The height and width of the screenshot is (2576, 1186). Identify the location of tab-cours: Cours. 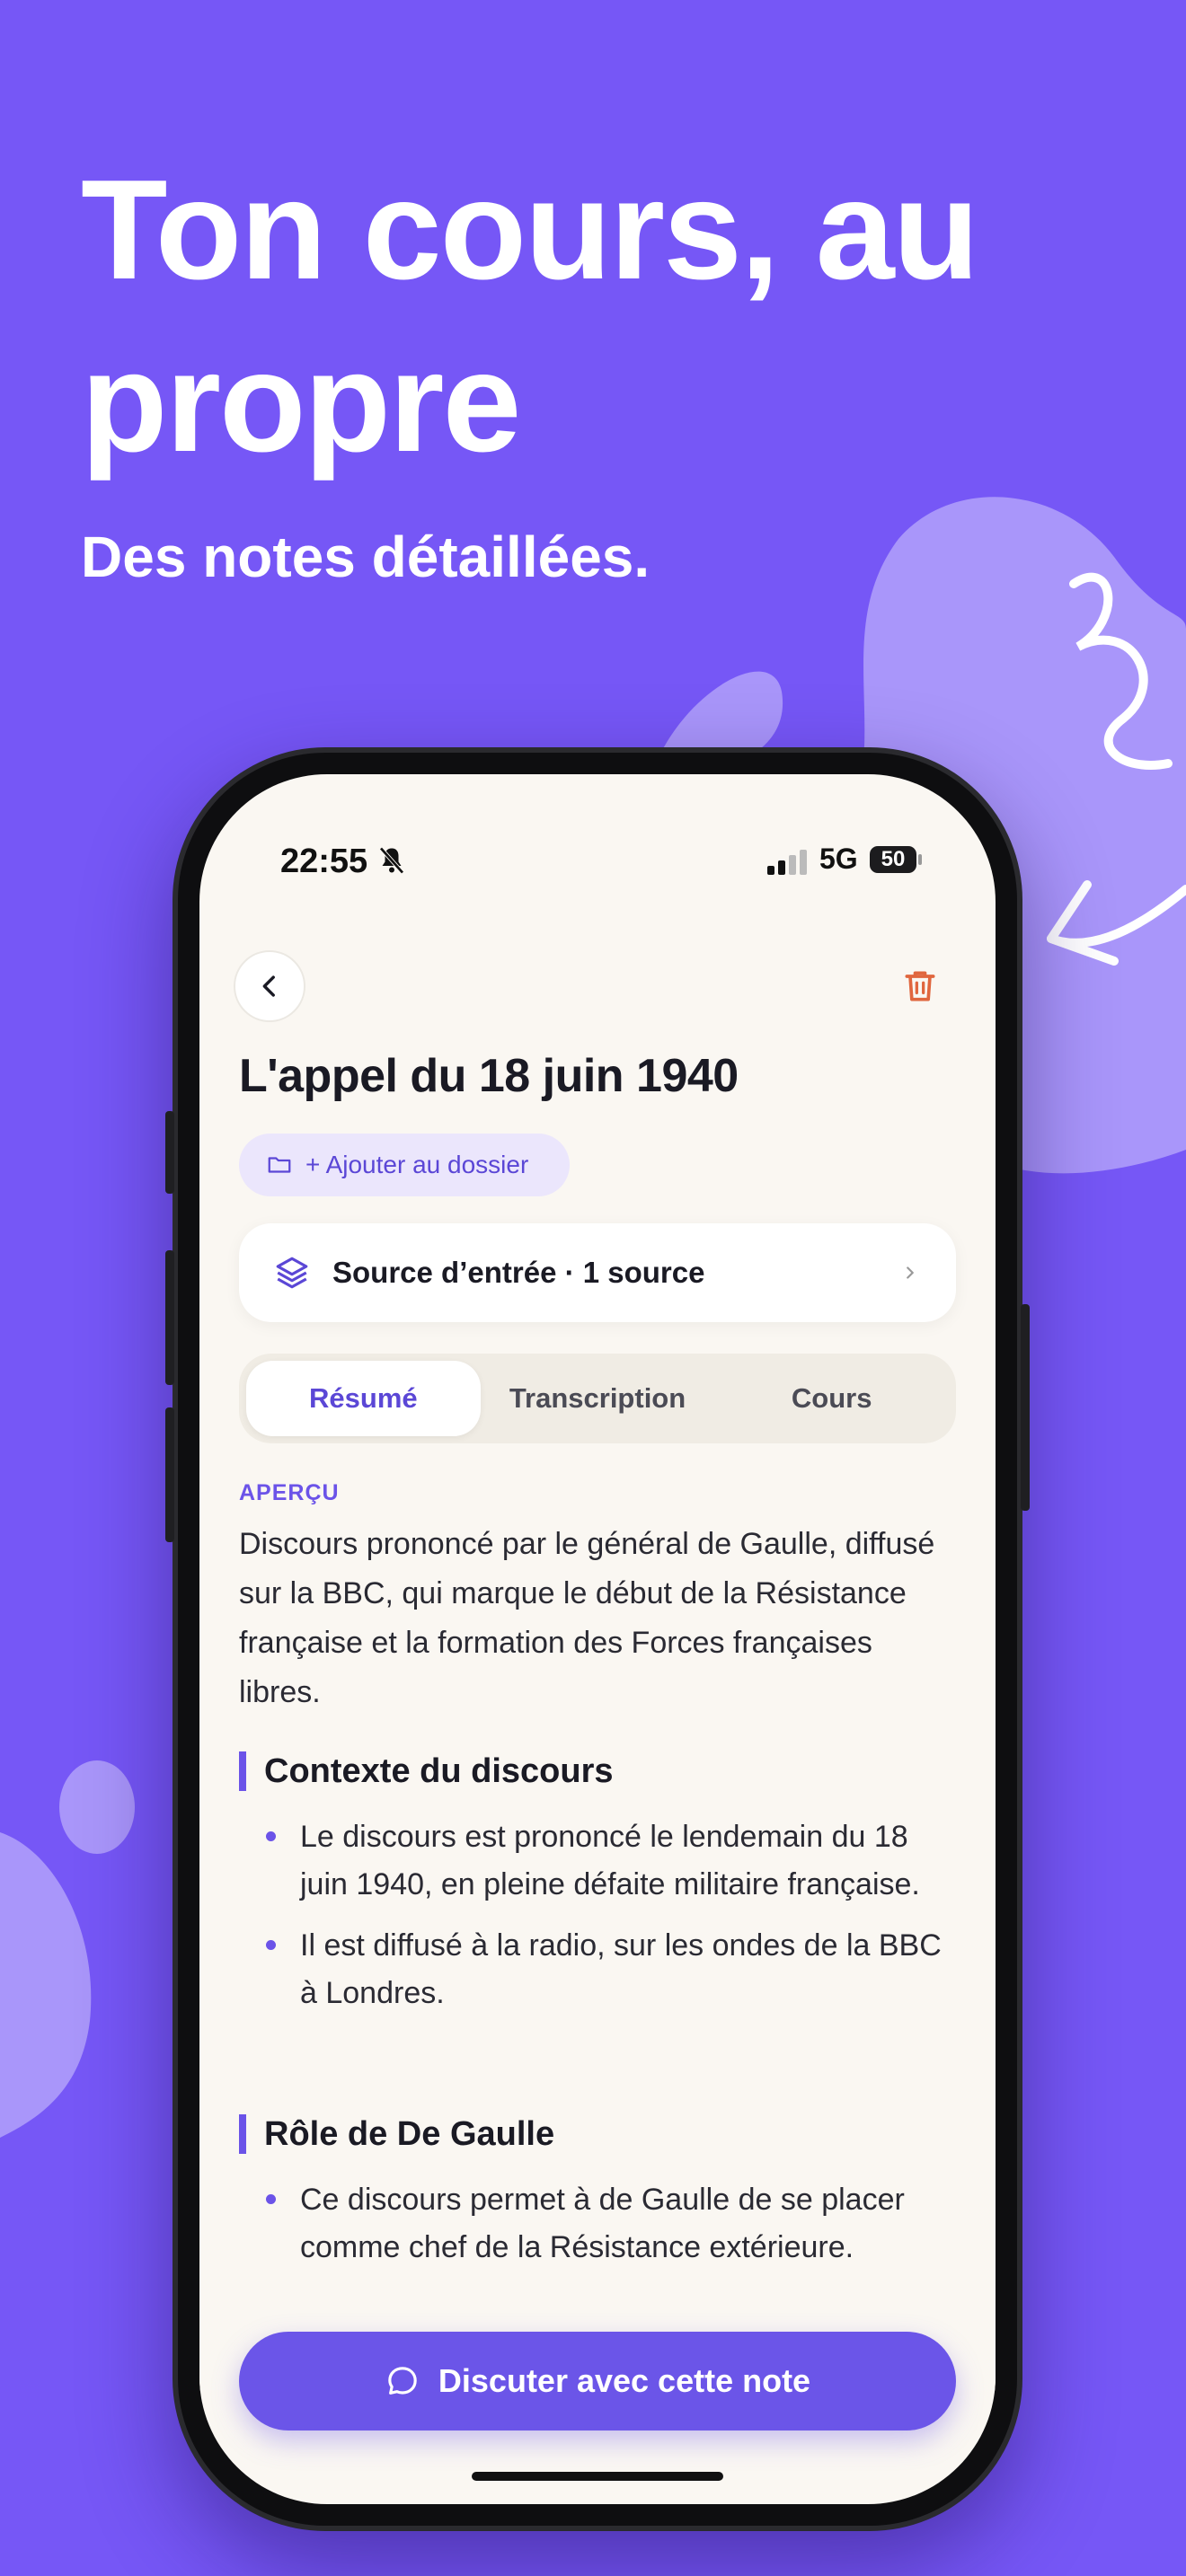
(831, 1398).